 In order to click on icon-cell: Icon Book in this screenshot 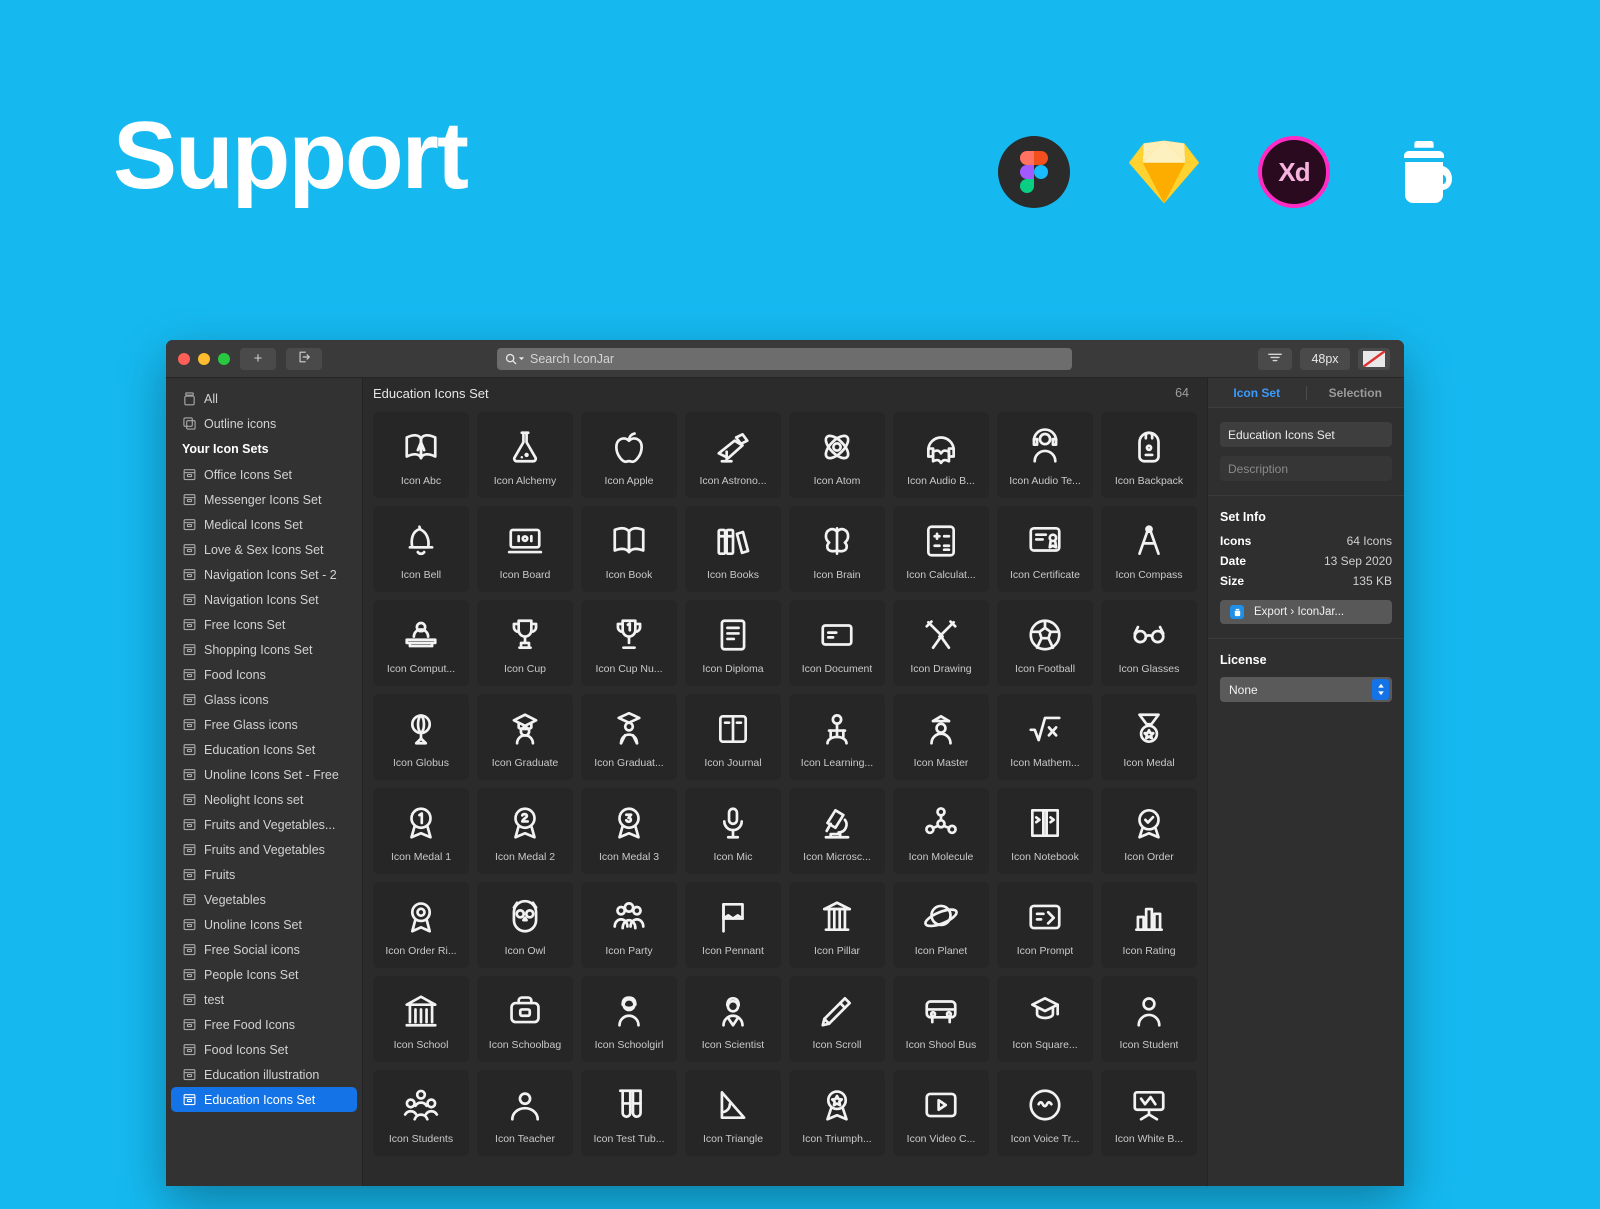, I will do `click(629, 549)`.